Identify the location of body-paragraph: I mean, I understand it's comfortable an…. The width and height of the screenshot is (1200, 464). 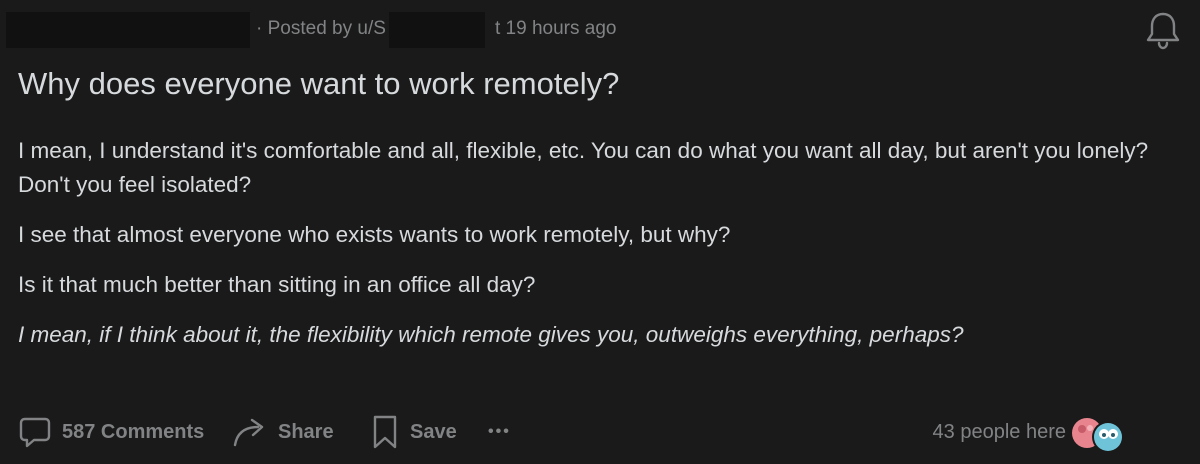
(583, 167).